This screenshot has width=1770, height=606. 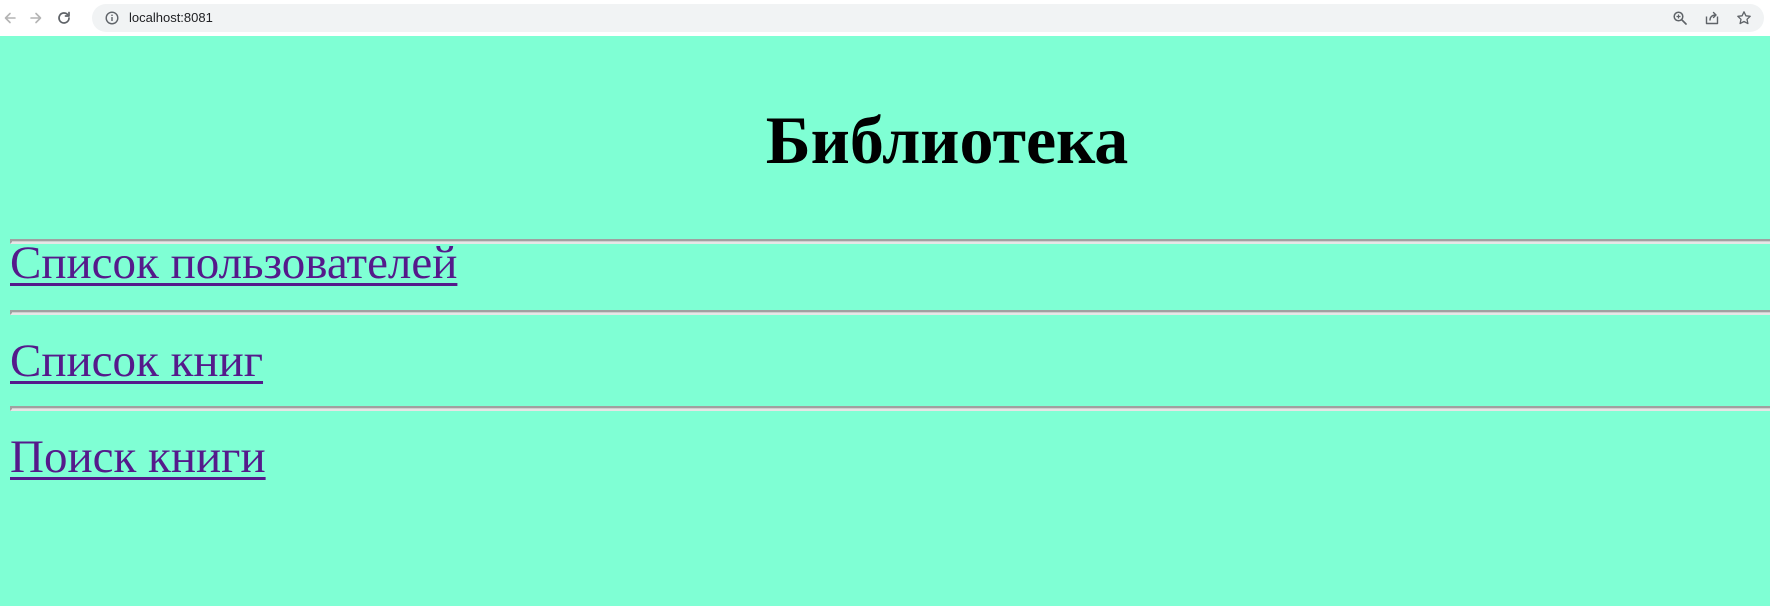 I want to click on reload-button, so click(x=64, y=18).